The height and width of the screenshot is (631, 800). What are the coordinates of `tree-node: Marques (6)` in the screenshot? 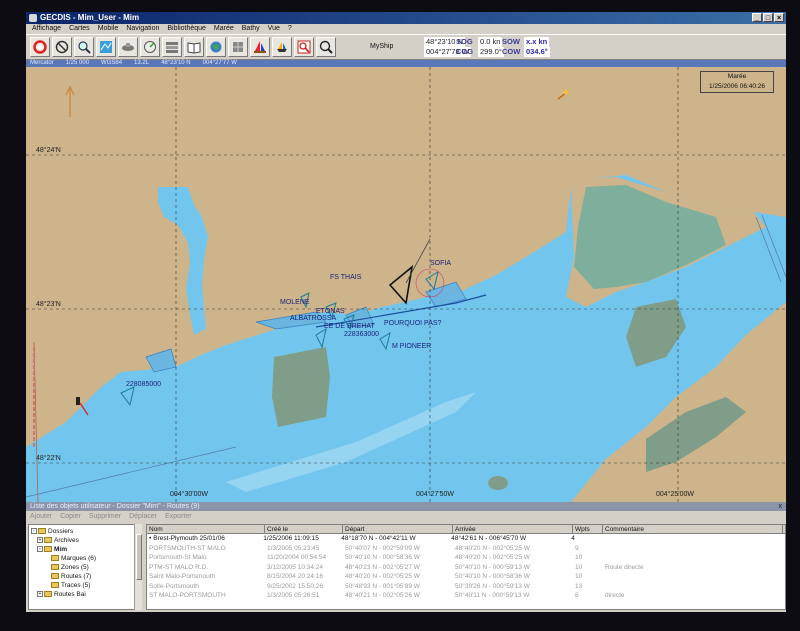 It's located at (85, 558).